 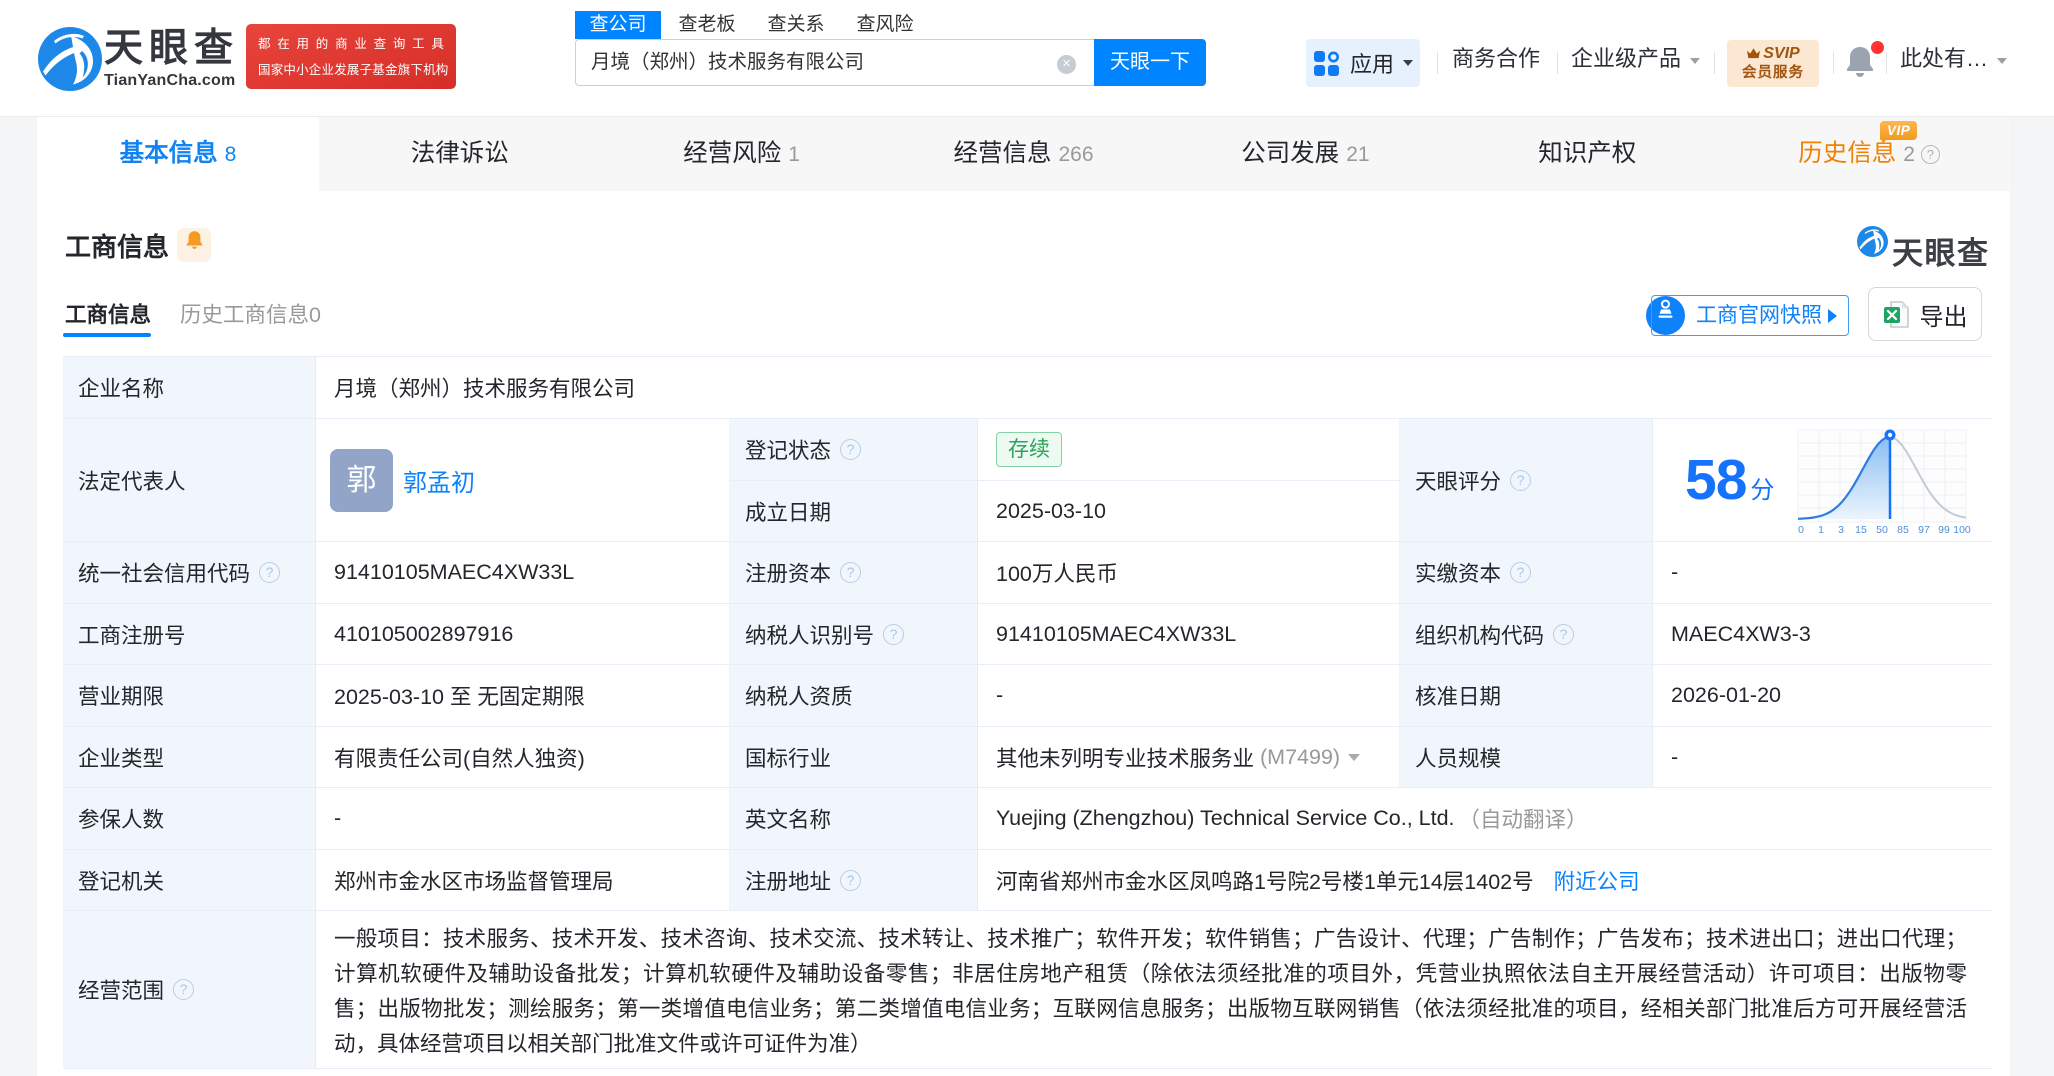 What do you see at coordinates (1862, 529) in the screenshot?
I see `svg-text: 15` at bounding box center [1862, 529].